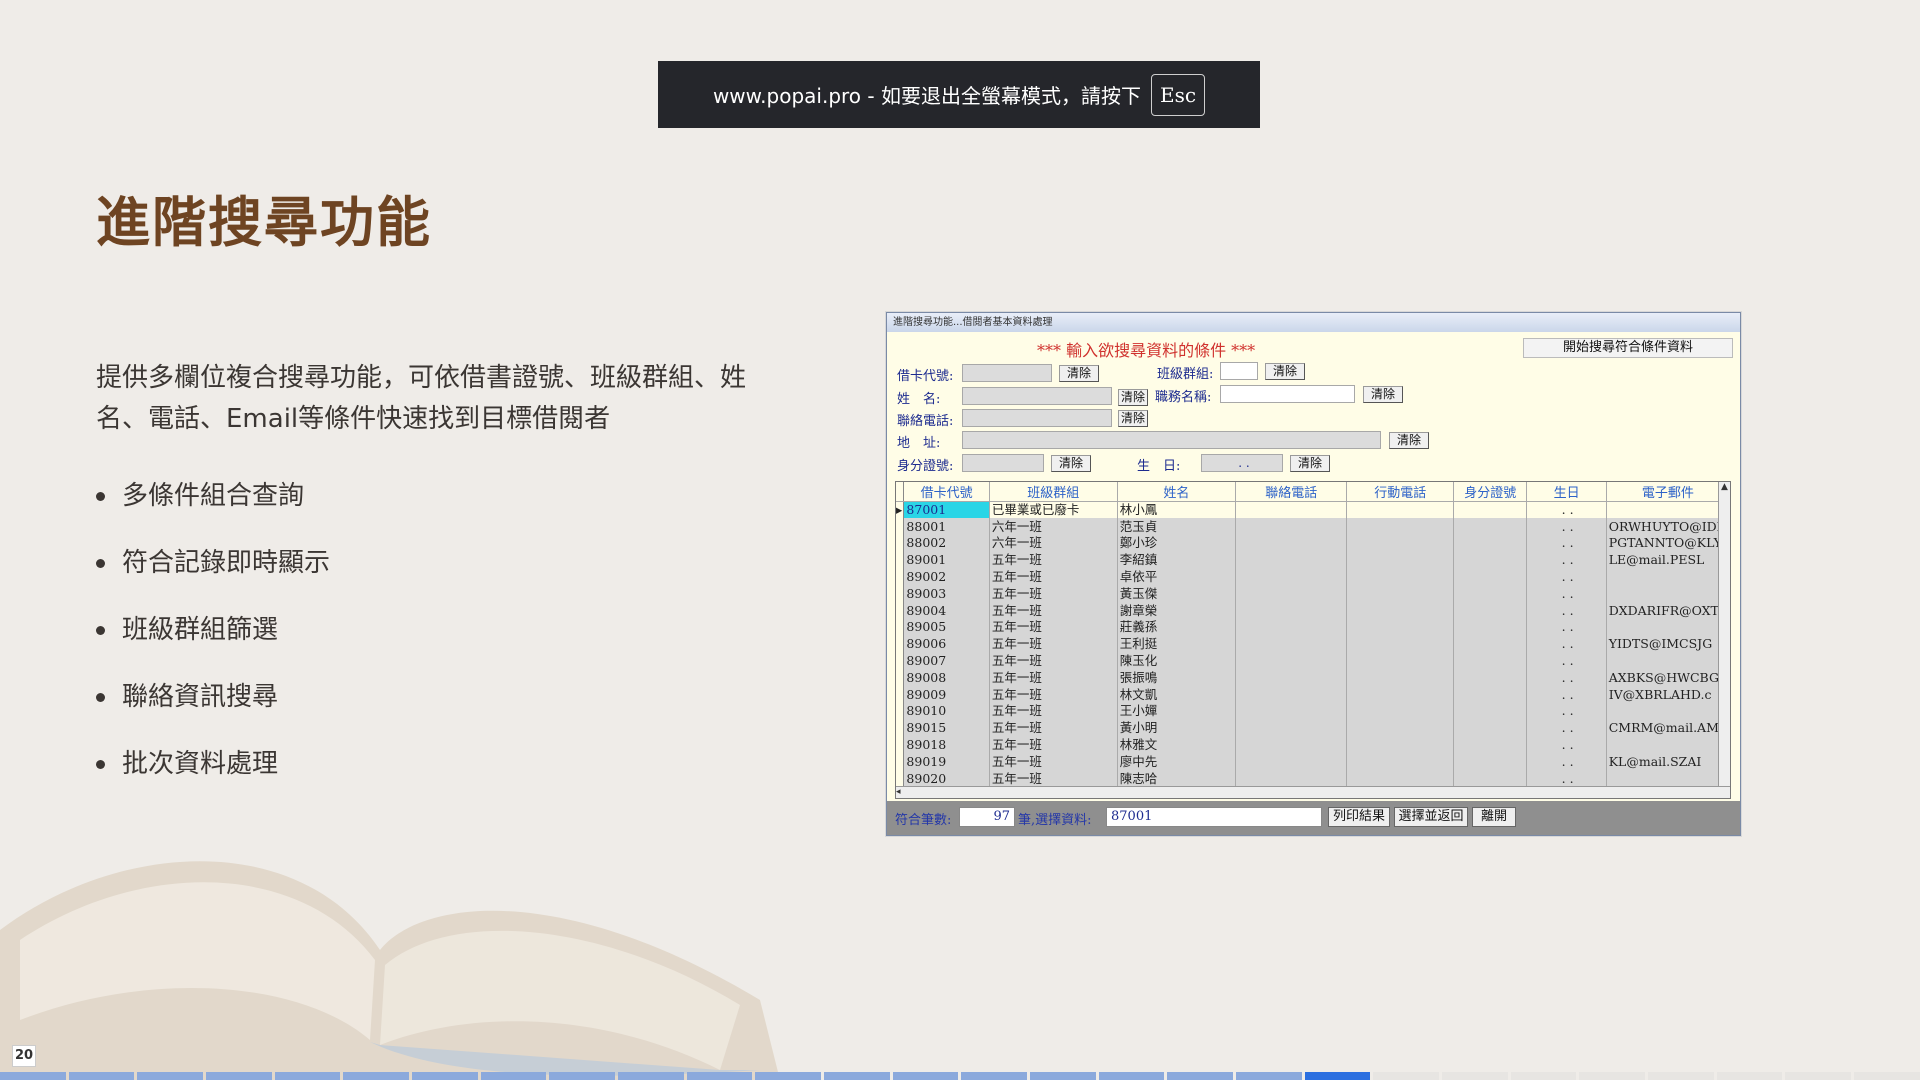 The width and height of the screenshot is (1920, 1080). What do you see at coordinates (1177, 678) in the screenshot?
I see `table-cell: 張振鳴` at bounding box center [1177, 678].